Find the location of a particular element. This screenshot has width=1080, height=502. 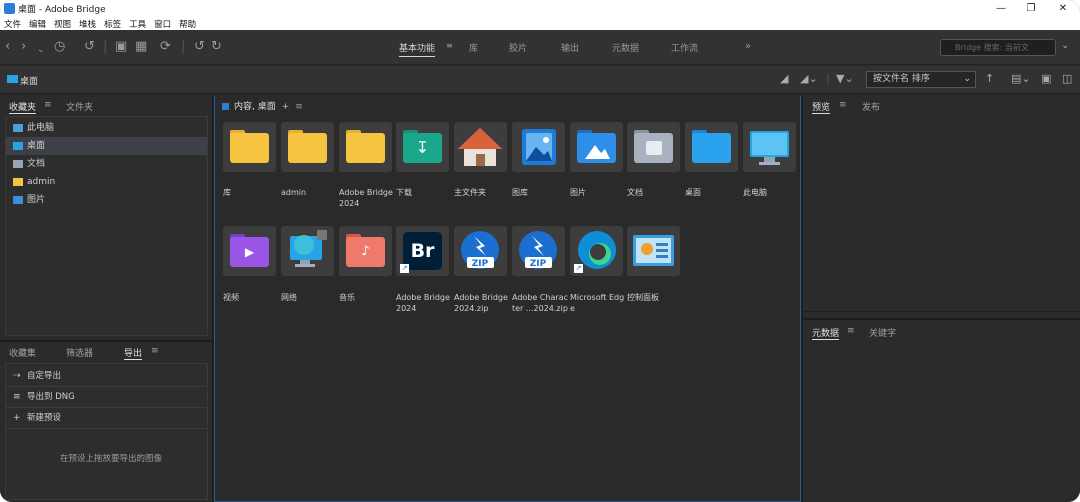

home-icon is located at coordinates (480, 147).